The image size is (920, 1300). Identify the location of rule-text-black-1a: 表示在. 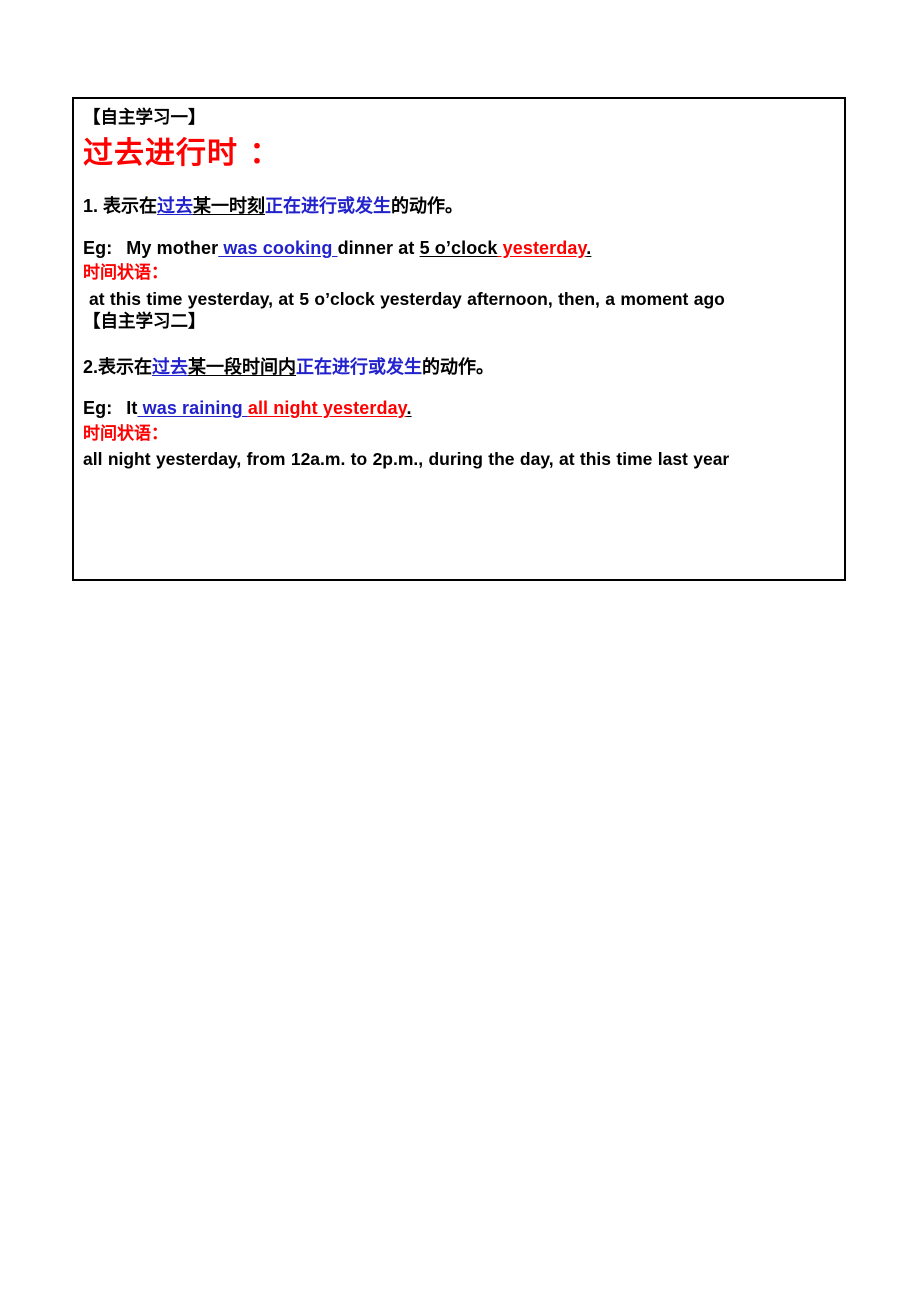
(130, 206).